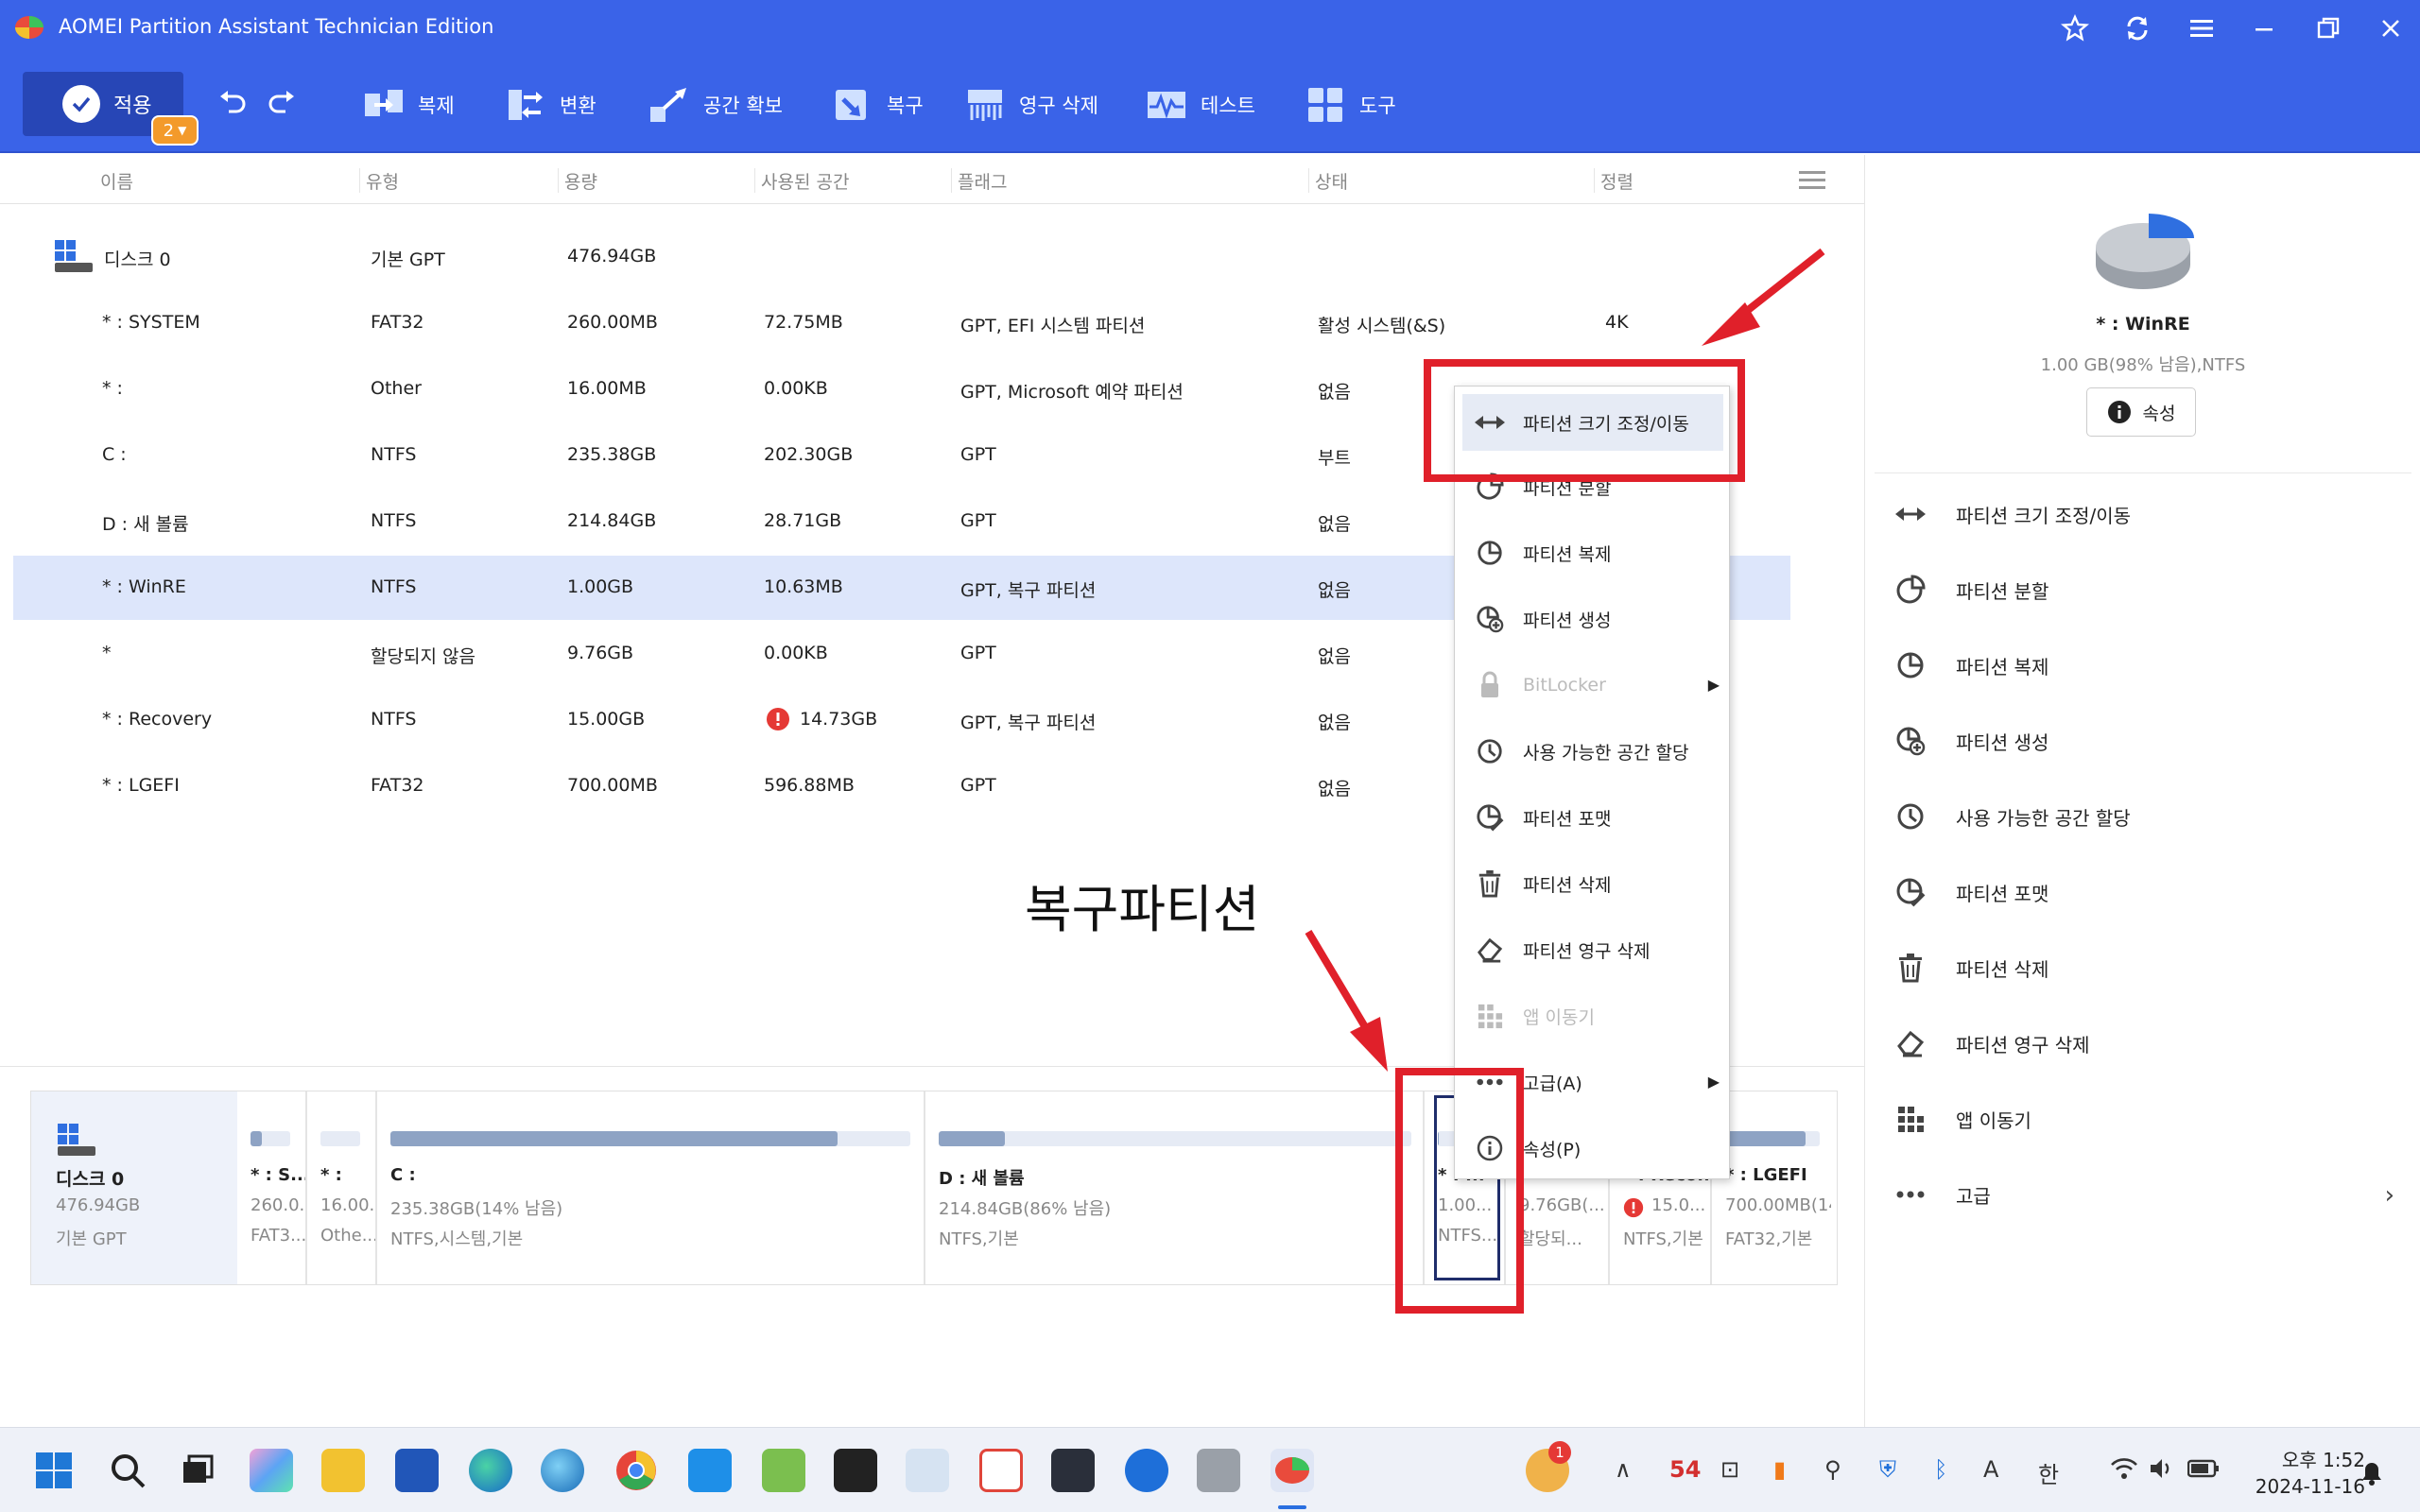 Image resolution: width=2420 pixels, height=1512 pixels. Describe the element at coordinates (2138, 28) in the screenshot. I see `refresh-icon` at that location.